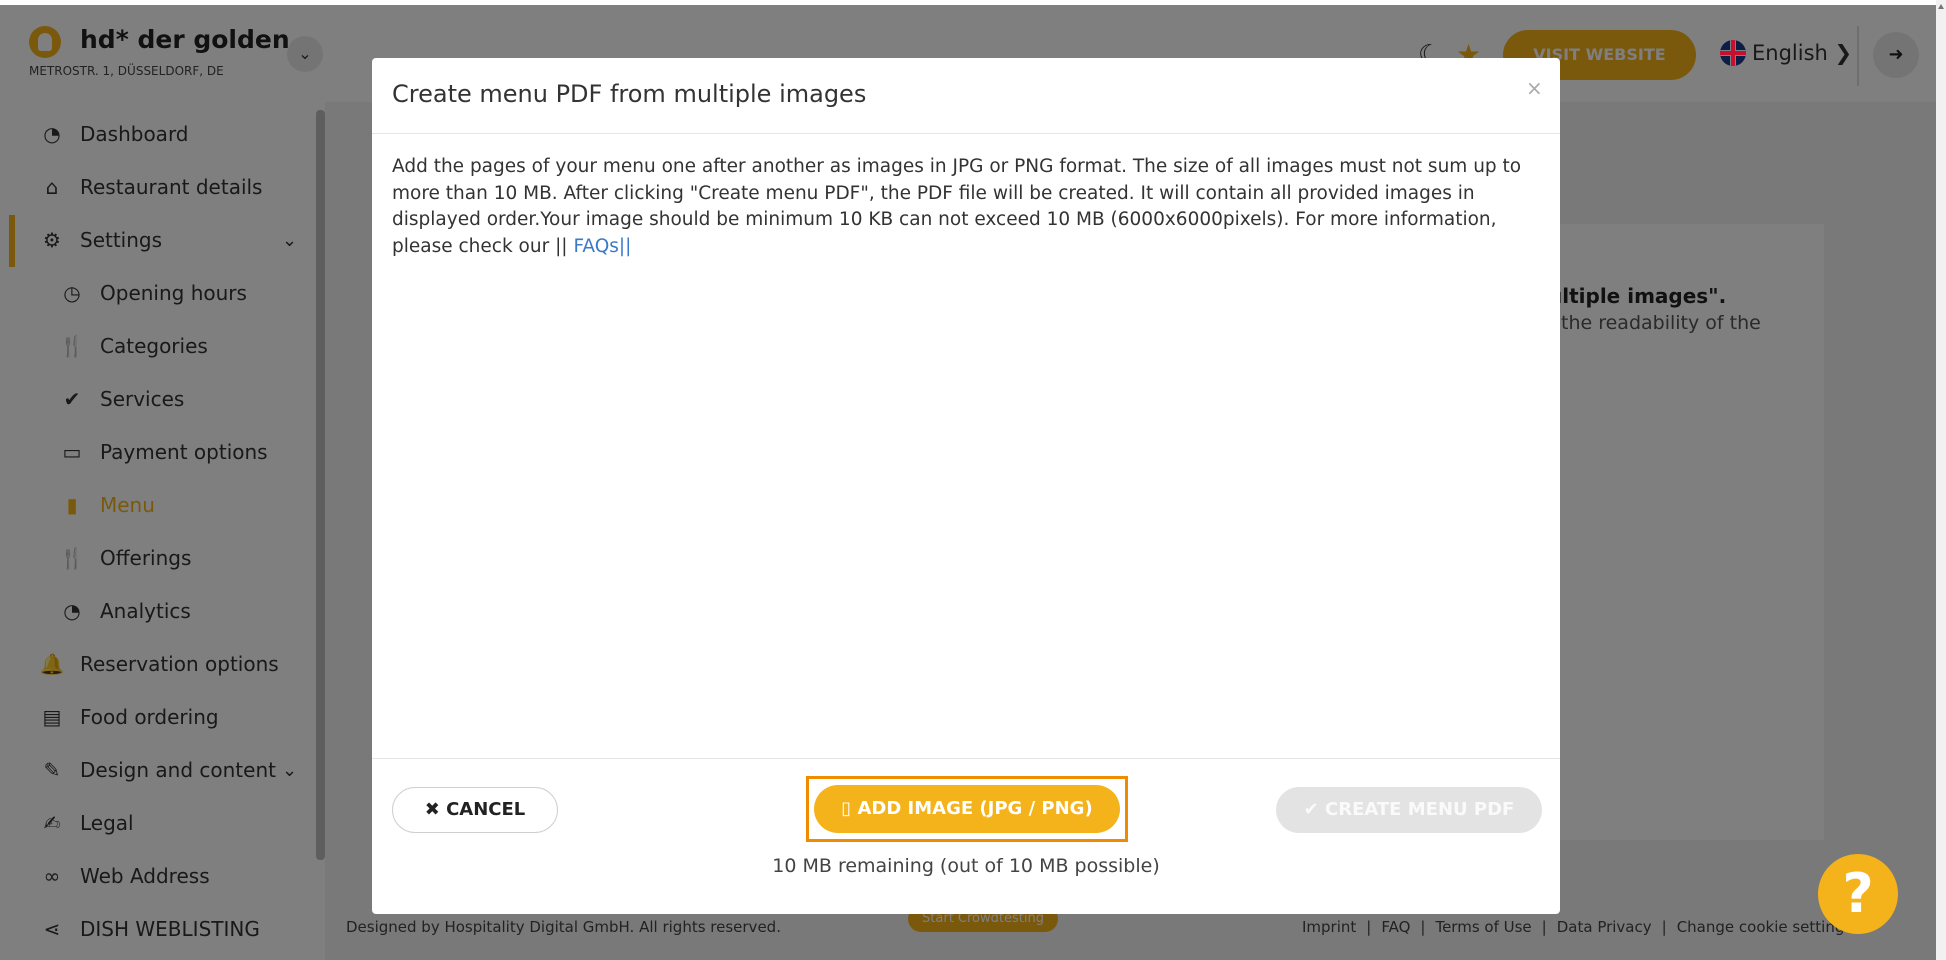 The image size is (1946, 960). What do you see at coordinates (1941, 480) in the screenshot?
I see `page-scrollbar` at bounding box center [1941, 480].